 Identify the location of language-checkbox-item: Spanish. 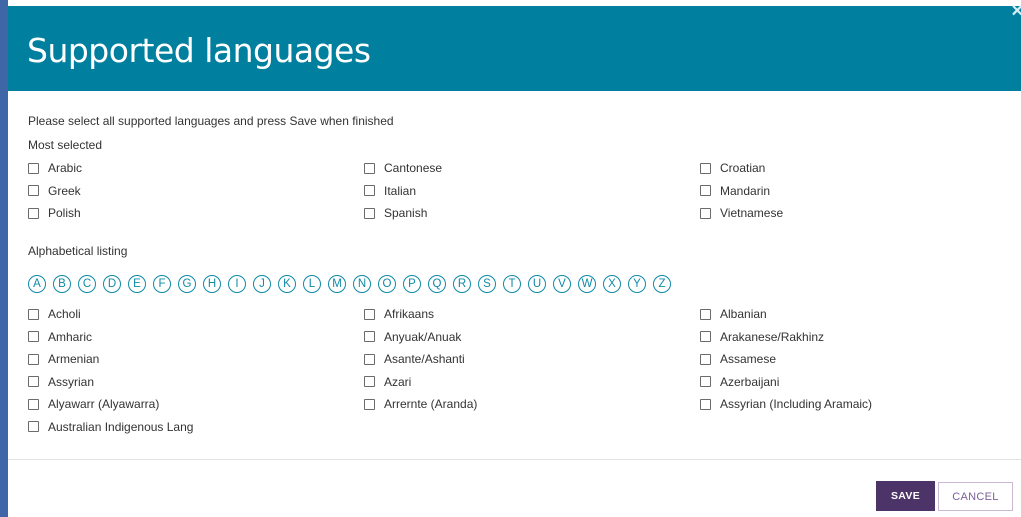
(532, 213).